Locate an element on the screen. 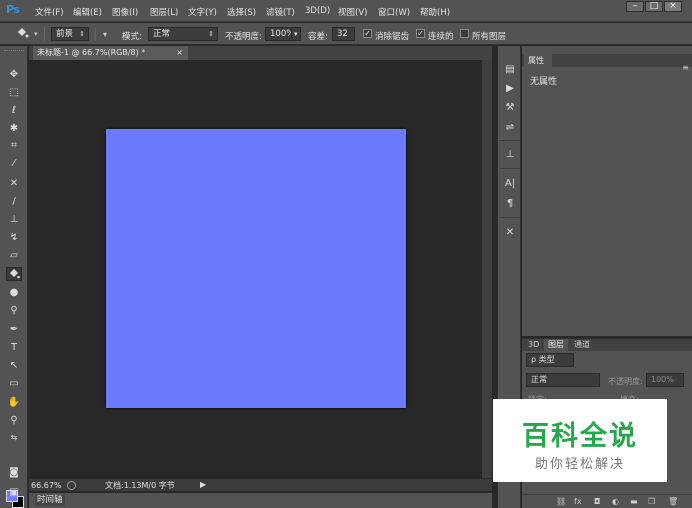  chevron-down-icon: ▾ is located at coordinates (296, 34).